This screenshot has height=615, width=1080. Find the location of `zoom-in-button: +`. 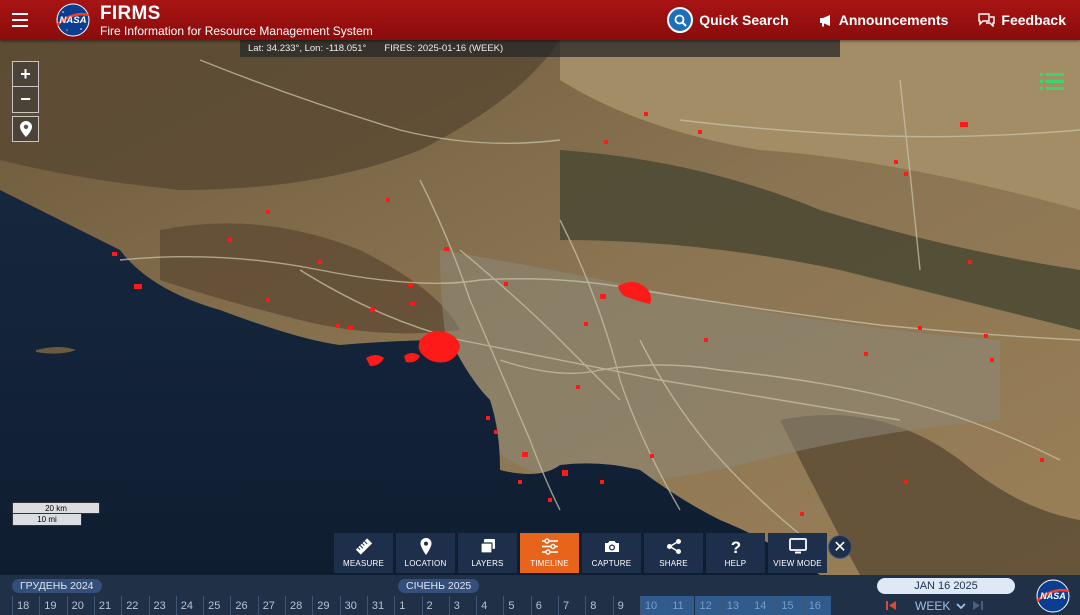

zoom-in-button: + is located at coordinates (25, 74).